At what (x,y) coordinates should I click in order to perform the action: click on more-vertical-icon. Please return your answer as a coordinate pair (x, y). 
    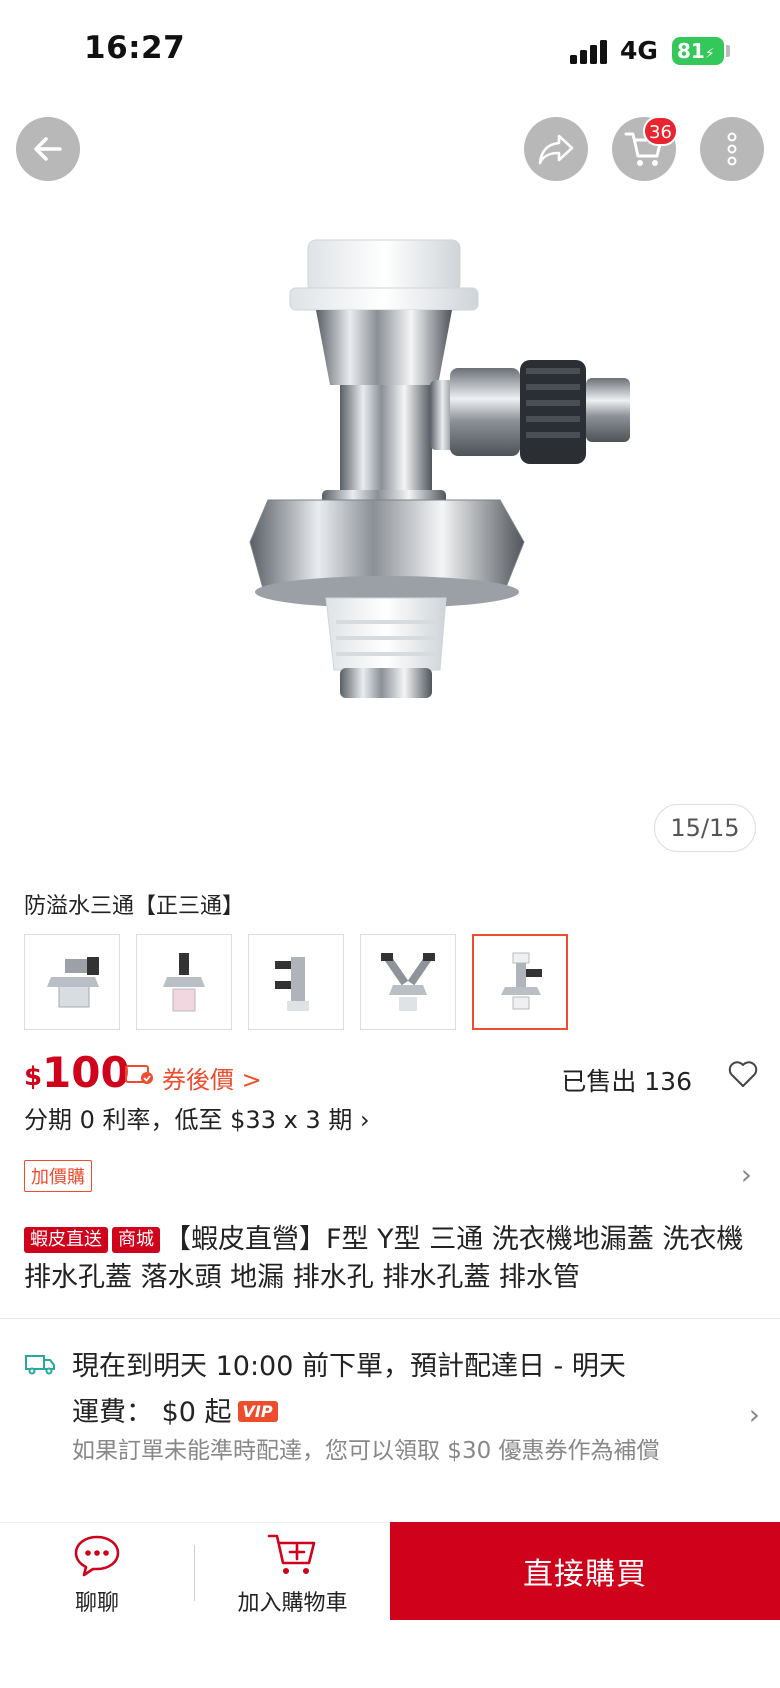
    Looking at the image, I should click on (732, 149).